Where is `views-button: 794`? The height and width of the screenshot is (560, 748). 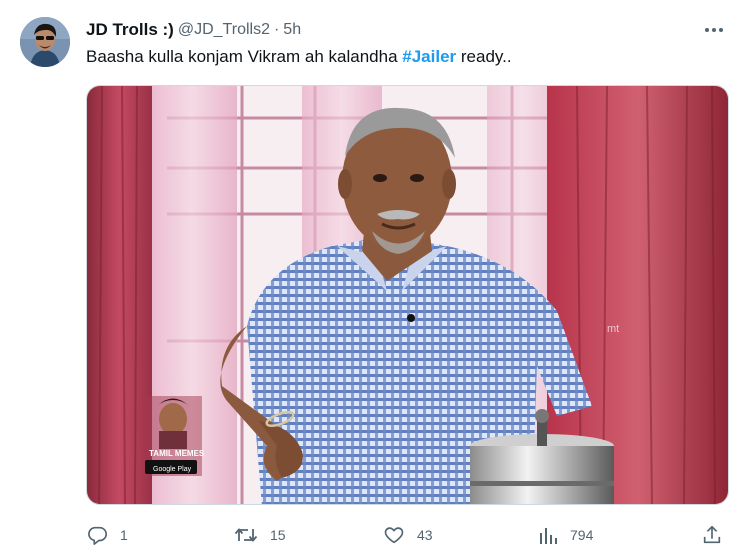 views-button: 794 is located at coordinates (565, 535).